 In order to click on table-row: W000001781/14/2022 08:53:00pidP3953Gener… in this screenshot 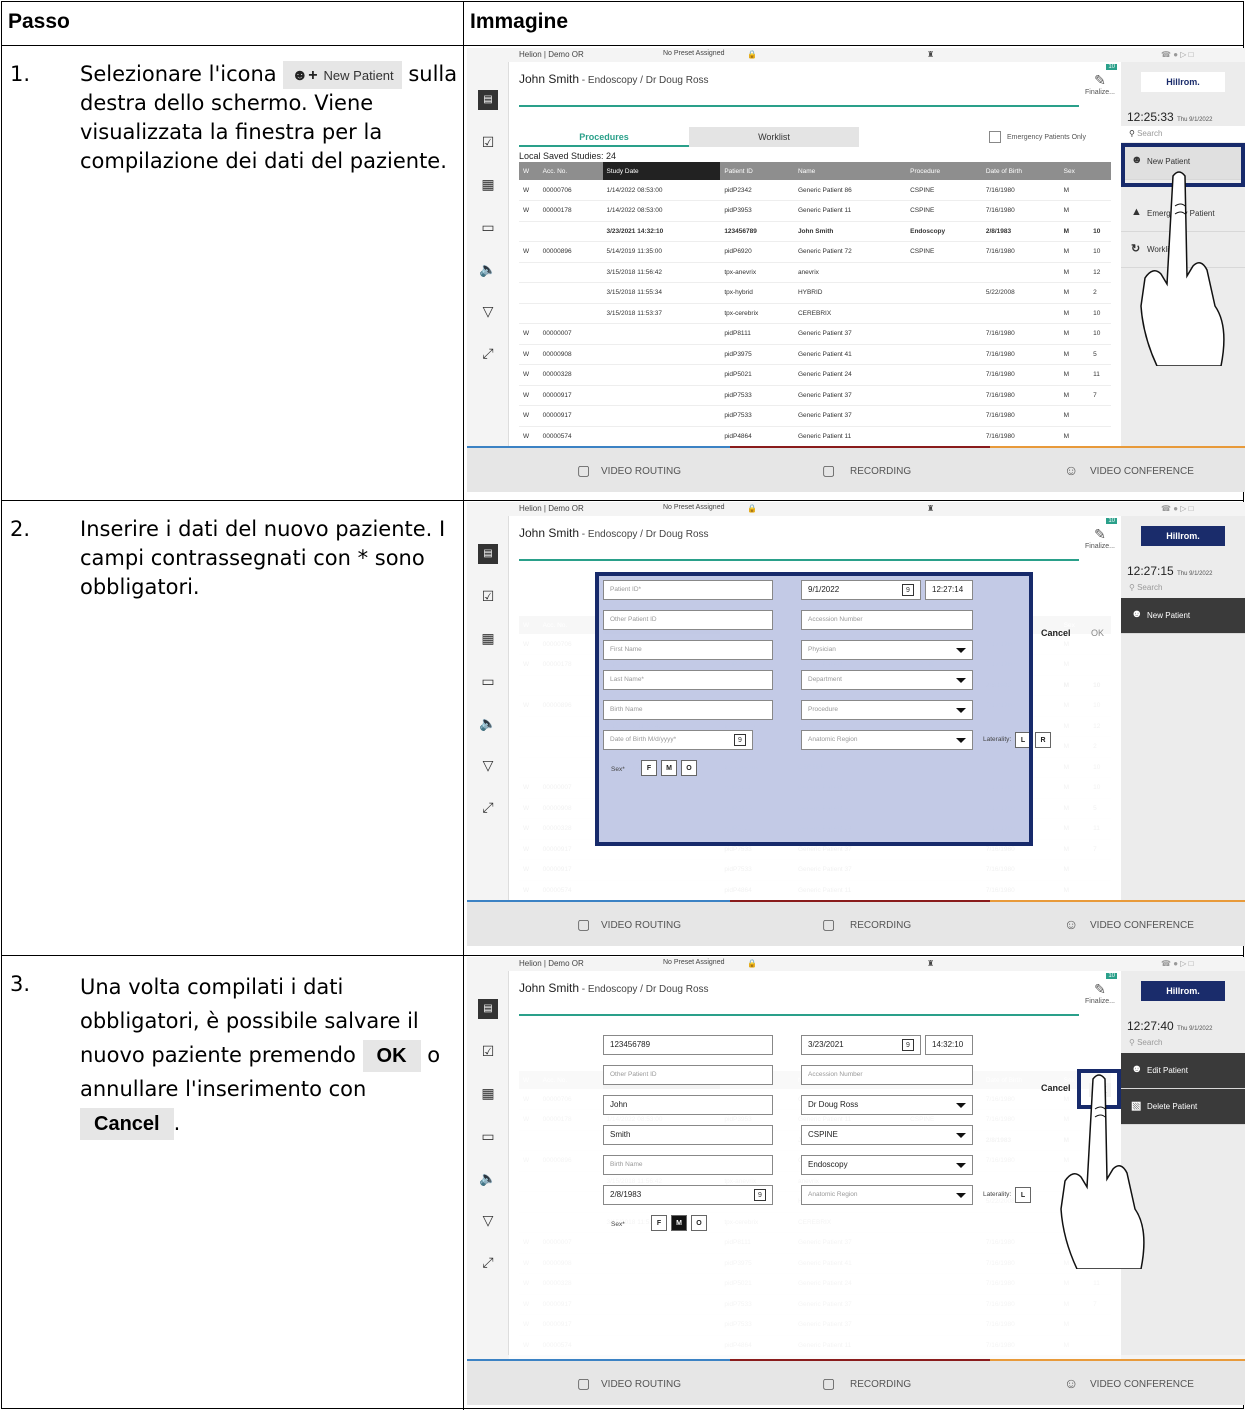, I will do `click(815, 211)`.